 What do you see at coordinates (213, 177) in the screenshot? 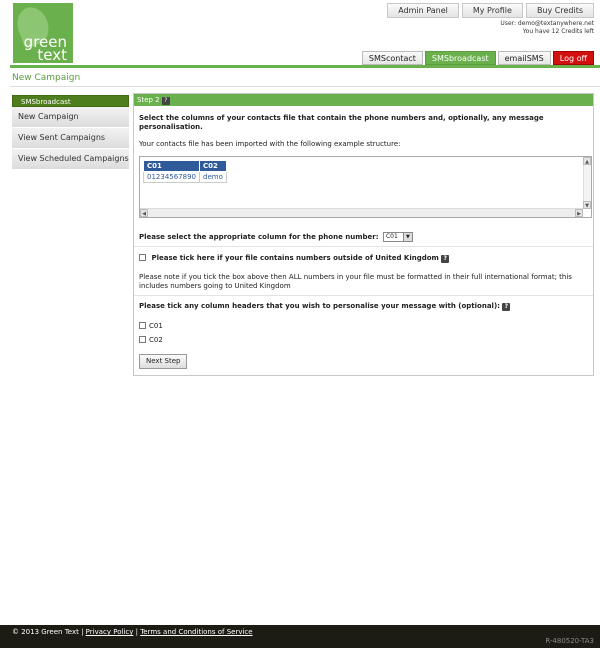
I see `table-cell: demo` at bounding box center [213, 177].